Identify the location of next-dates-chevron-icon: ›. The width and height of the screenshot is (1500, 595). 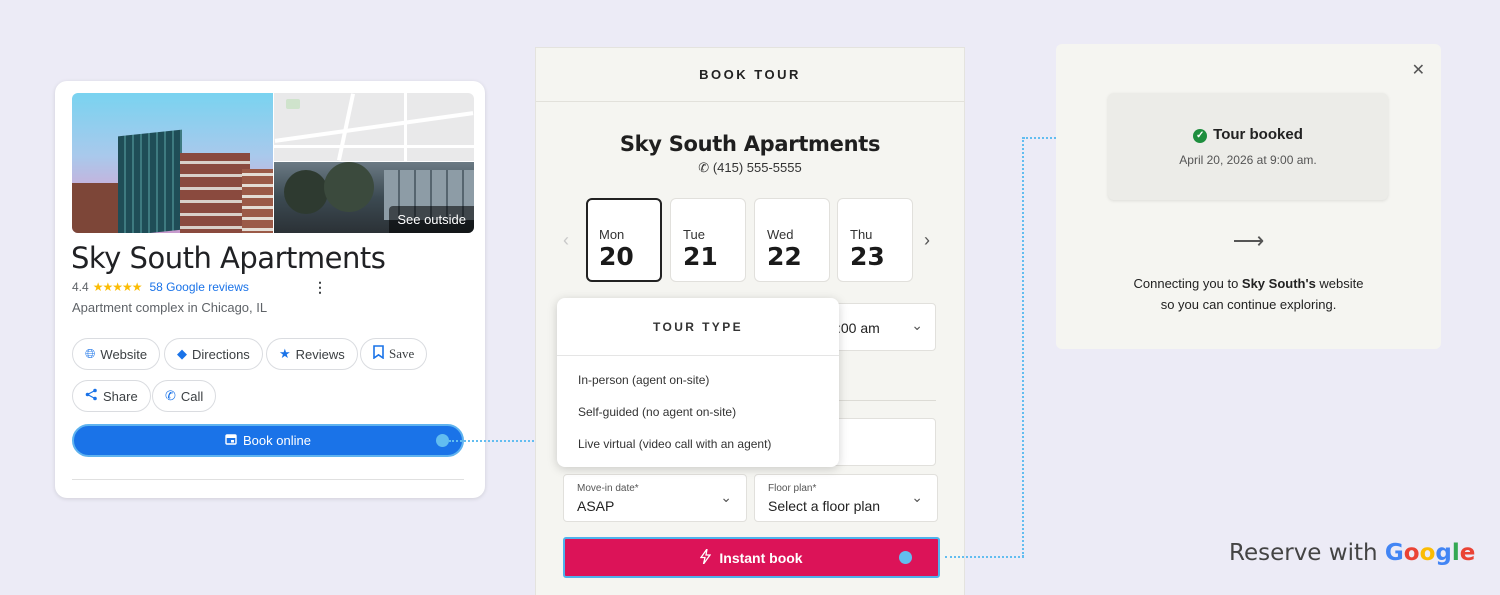
(927, 240).